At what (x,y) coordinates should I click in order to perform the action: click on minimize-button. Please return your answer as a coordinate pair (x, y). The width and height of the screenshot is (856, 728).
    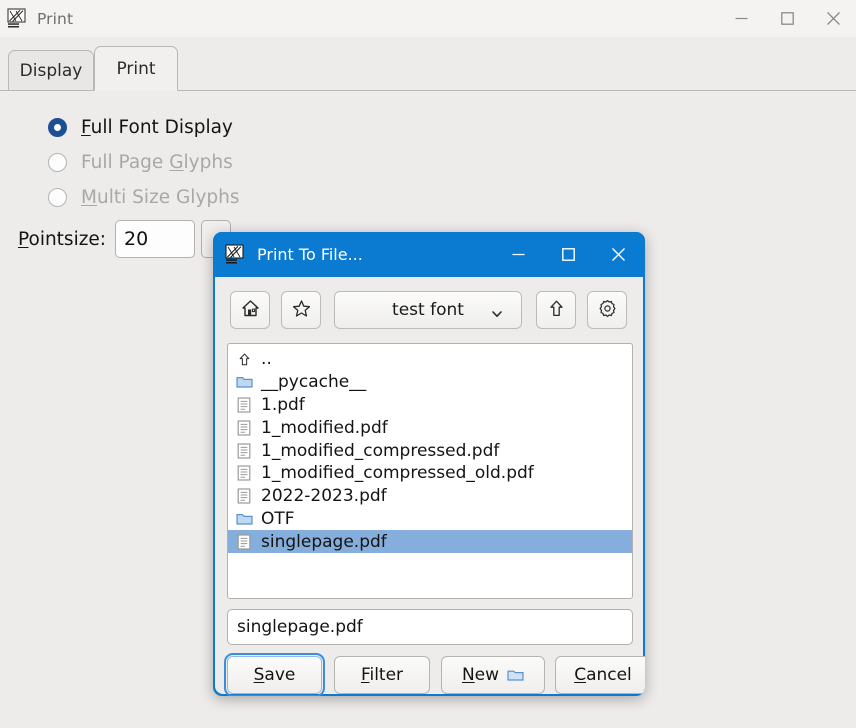
    Looking at the image, I should click on (741, 18).